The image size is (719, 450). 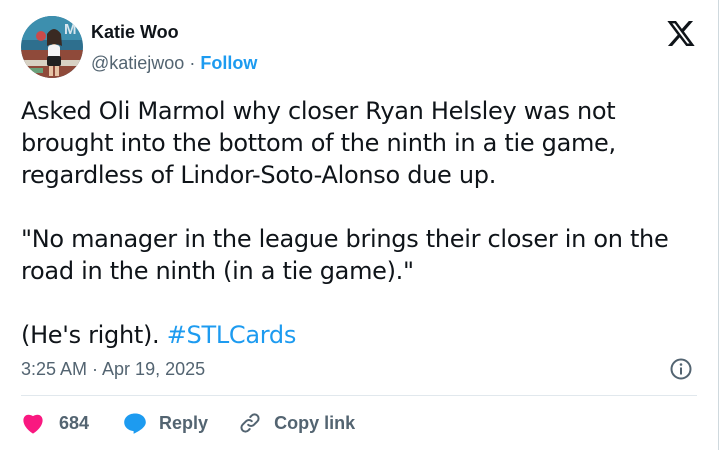 I want to click on speech-bubble-icon, so click(x=135, y=423).